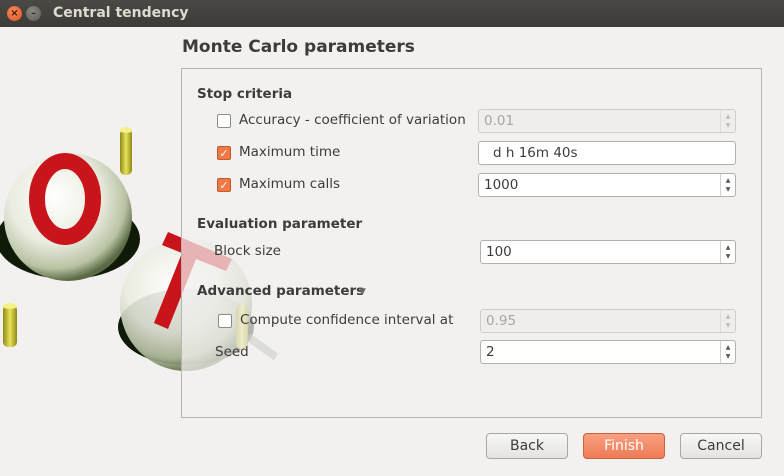 This screenshot has width=784, height=476. Describe the element at coordinates (499, 121) in the screenshot. I see `accuracy-value: 0.01` at that location.